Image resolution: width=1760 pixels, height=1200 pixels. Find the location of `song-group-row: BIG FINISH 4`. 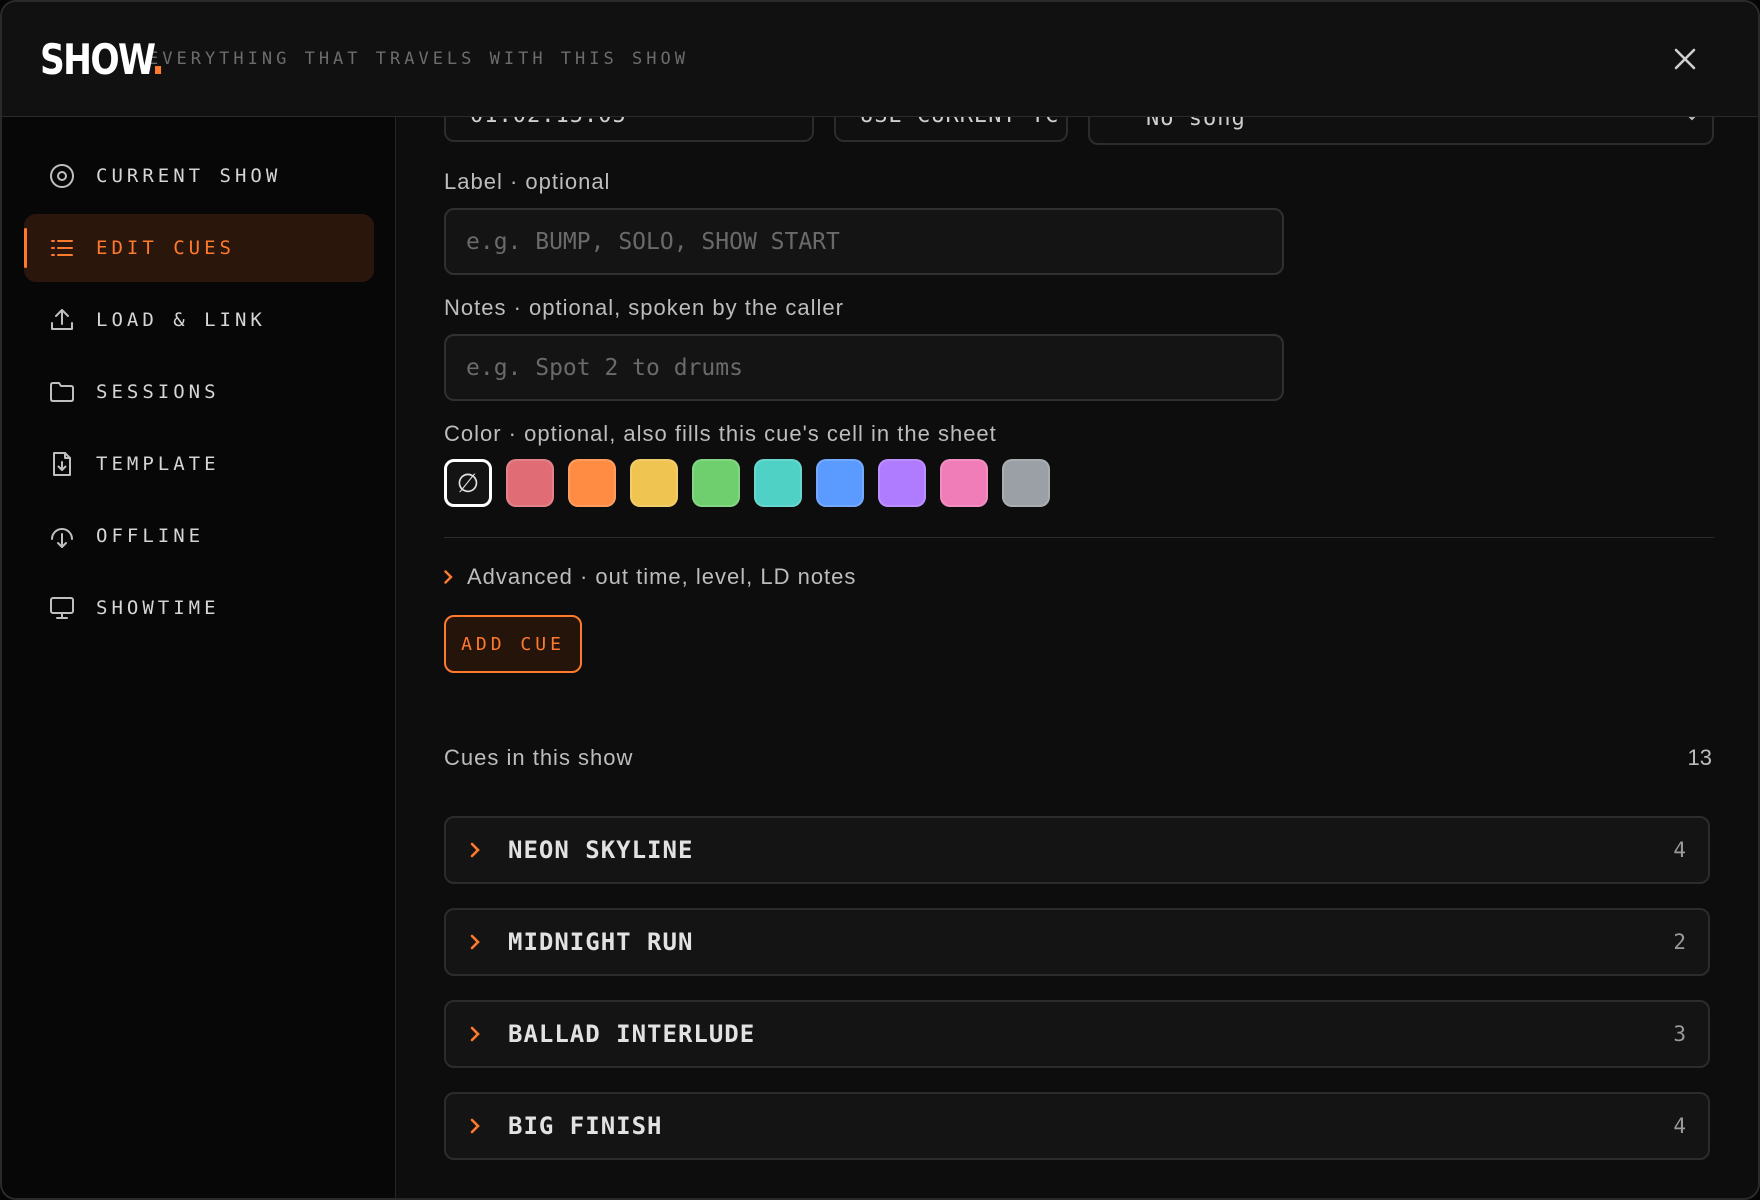

song-group-row: BIG FINISH 4 is located at coordinates (1077, 1126).